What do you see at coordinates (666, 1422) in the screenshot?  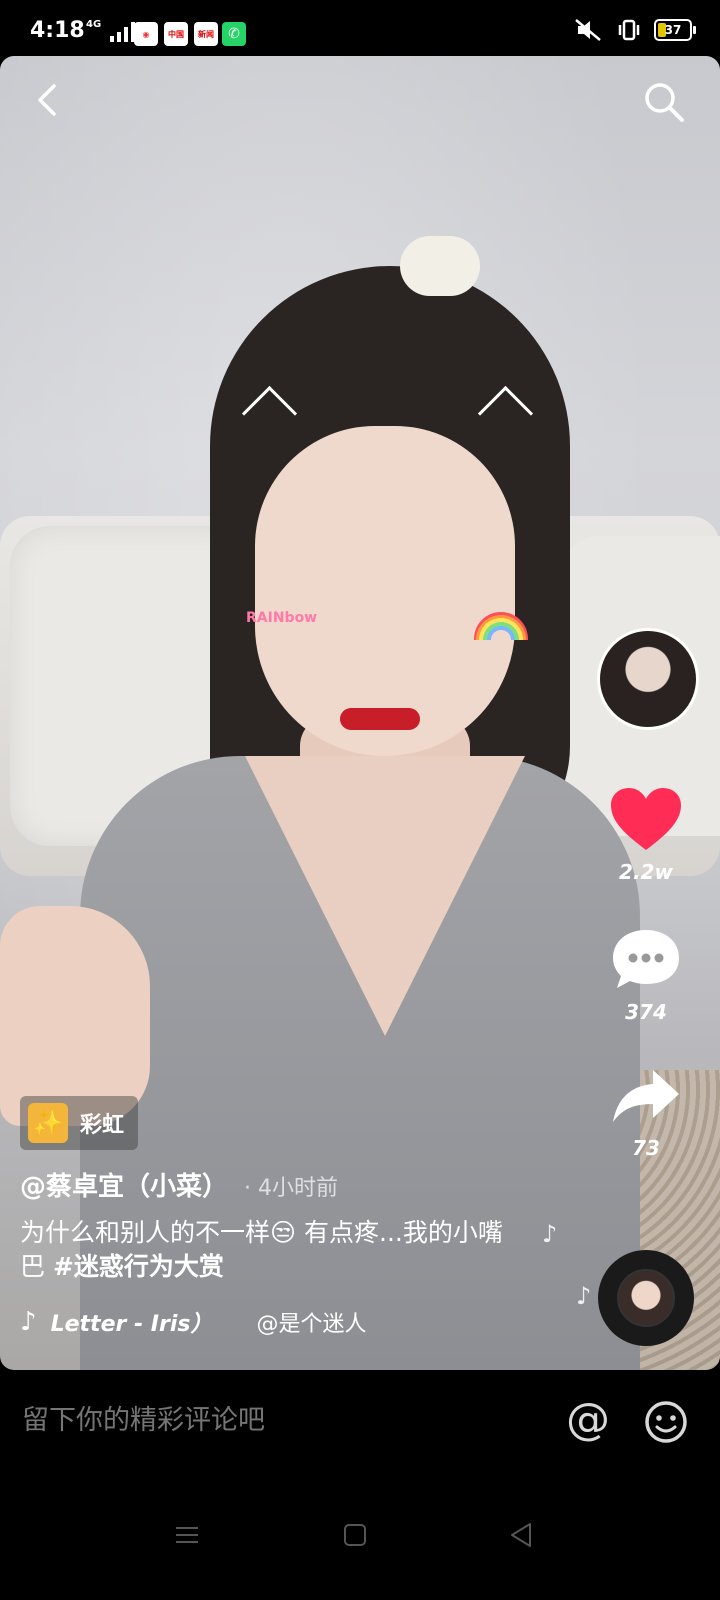 I see `emoji-icon` at bounding box center [666, 1422].